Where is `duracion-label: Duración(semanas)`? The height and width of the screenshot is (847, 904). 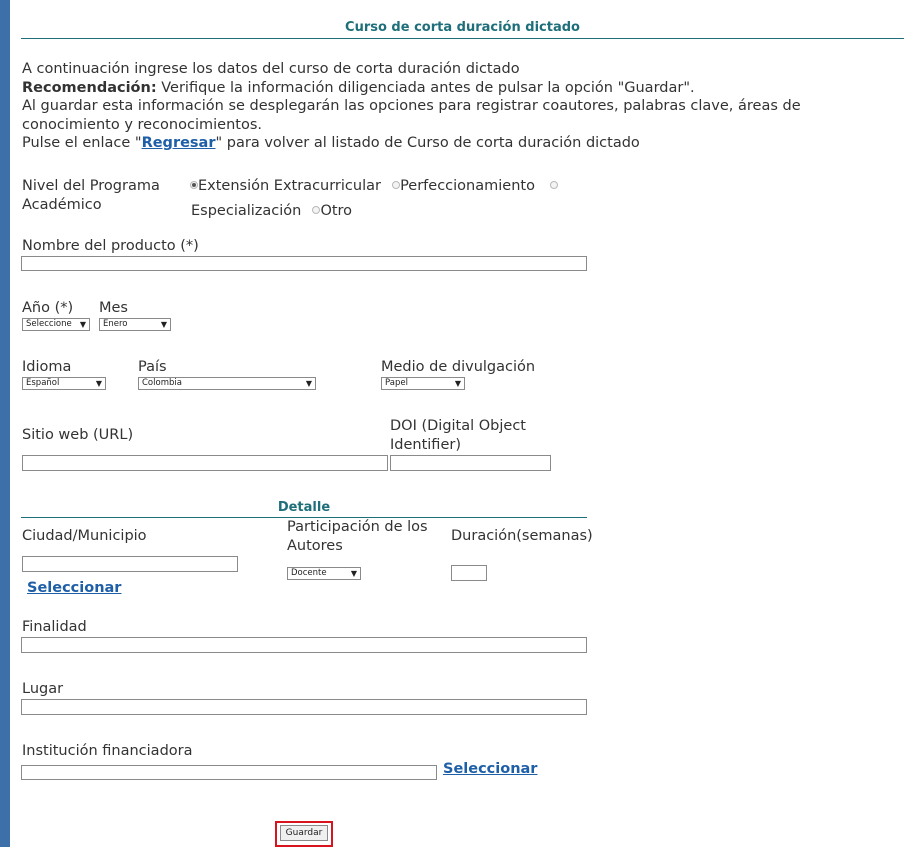
duracion-label: Duración(semanas) is located at coordinates (522, 536).